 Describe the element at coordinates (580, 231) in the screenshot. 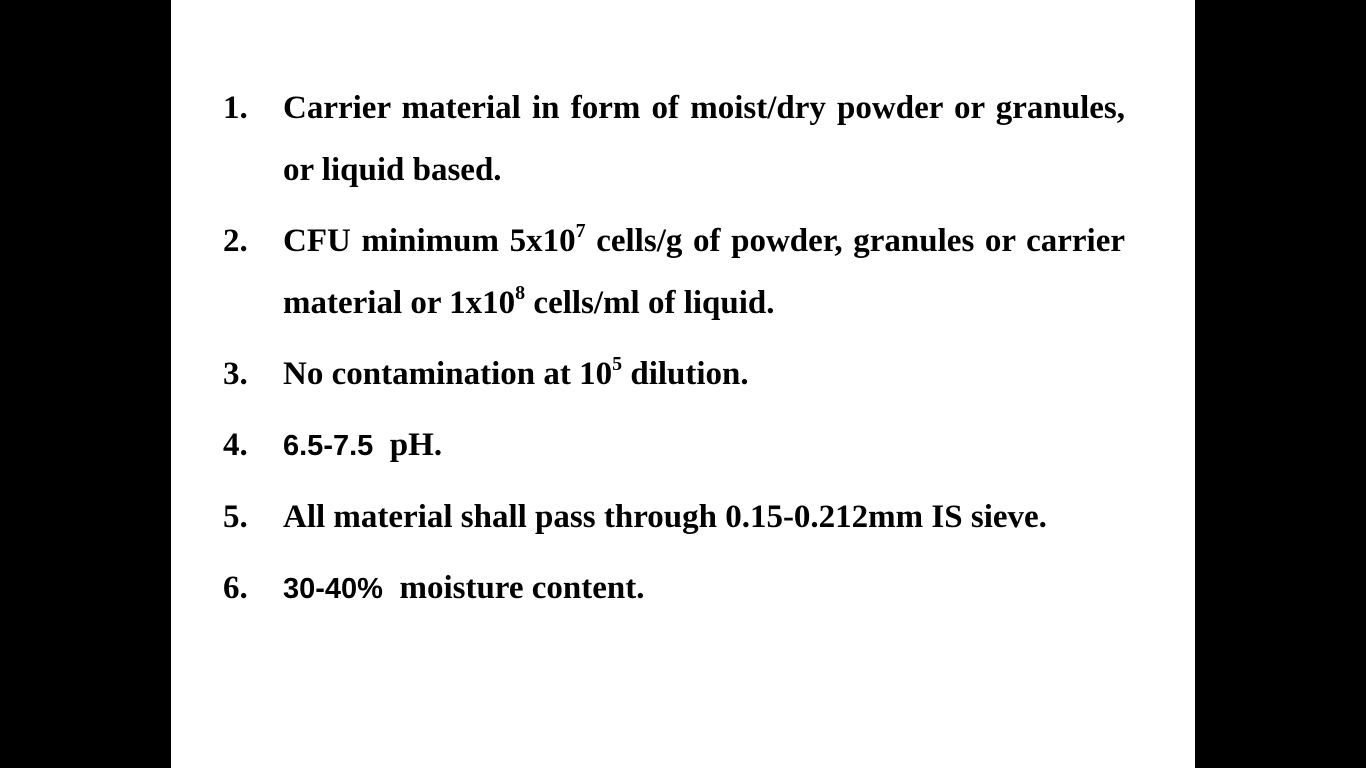

I see `exponent: 7` at that location.